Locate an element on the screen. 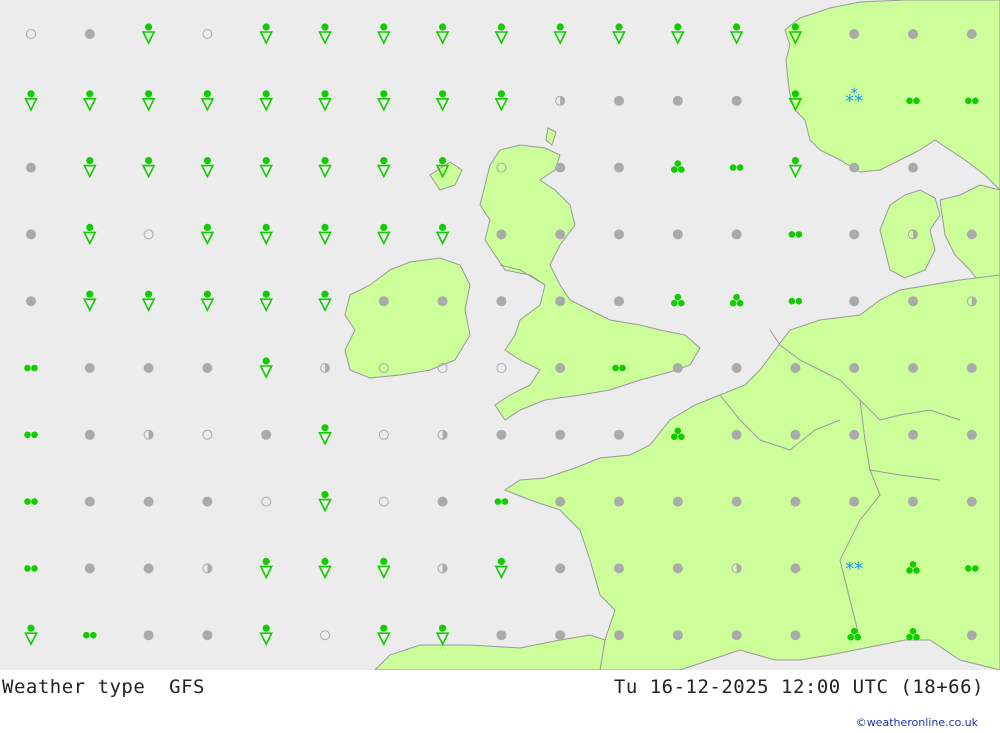  rain-heavy-icon is located at coordinates (736, 300).